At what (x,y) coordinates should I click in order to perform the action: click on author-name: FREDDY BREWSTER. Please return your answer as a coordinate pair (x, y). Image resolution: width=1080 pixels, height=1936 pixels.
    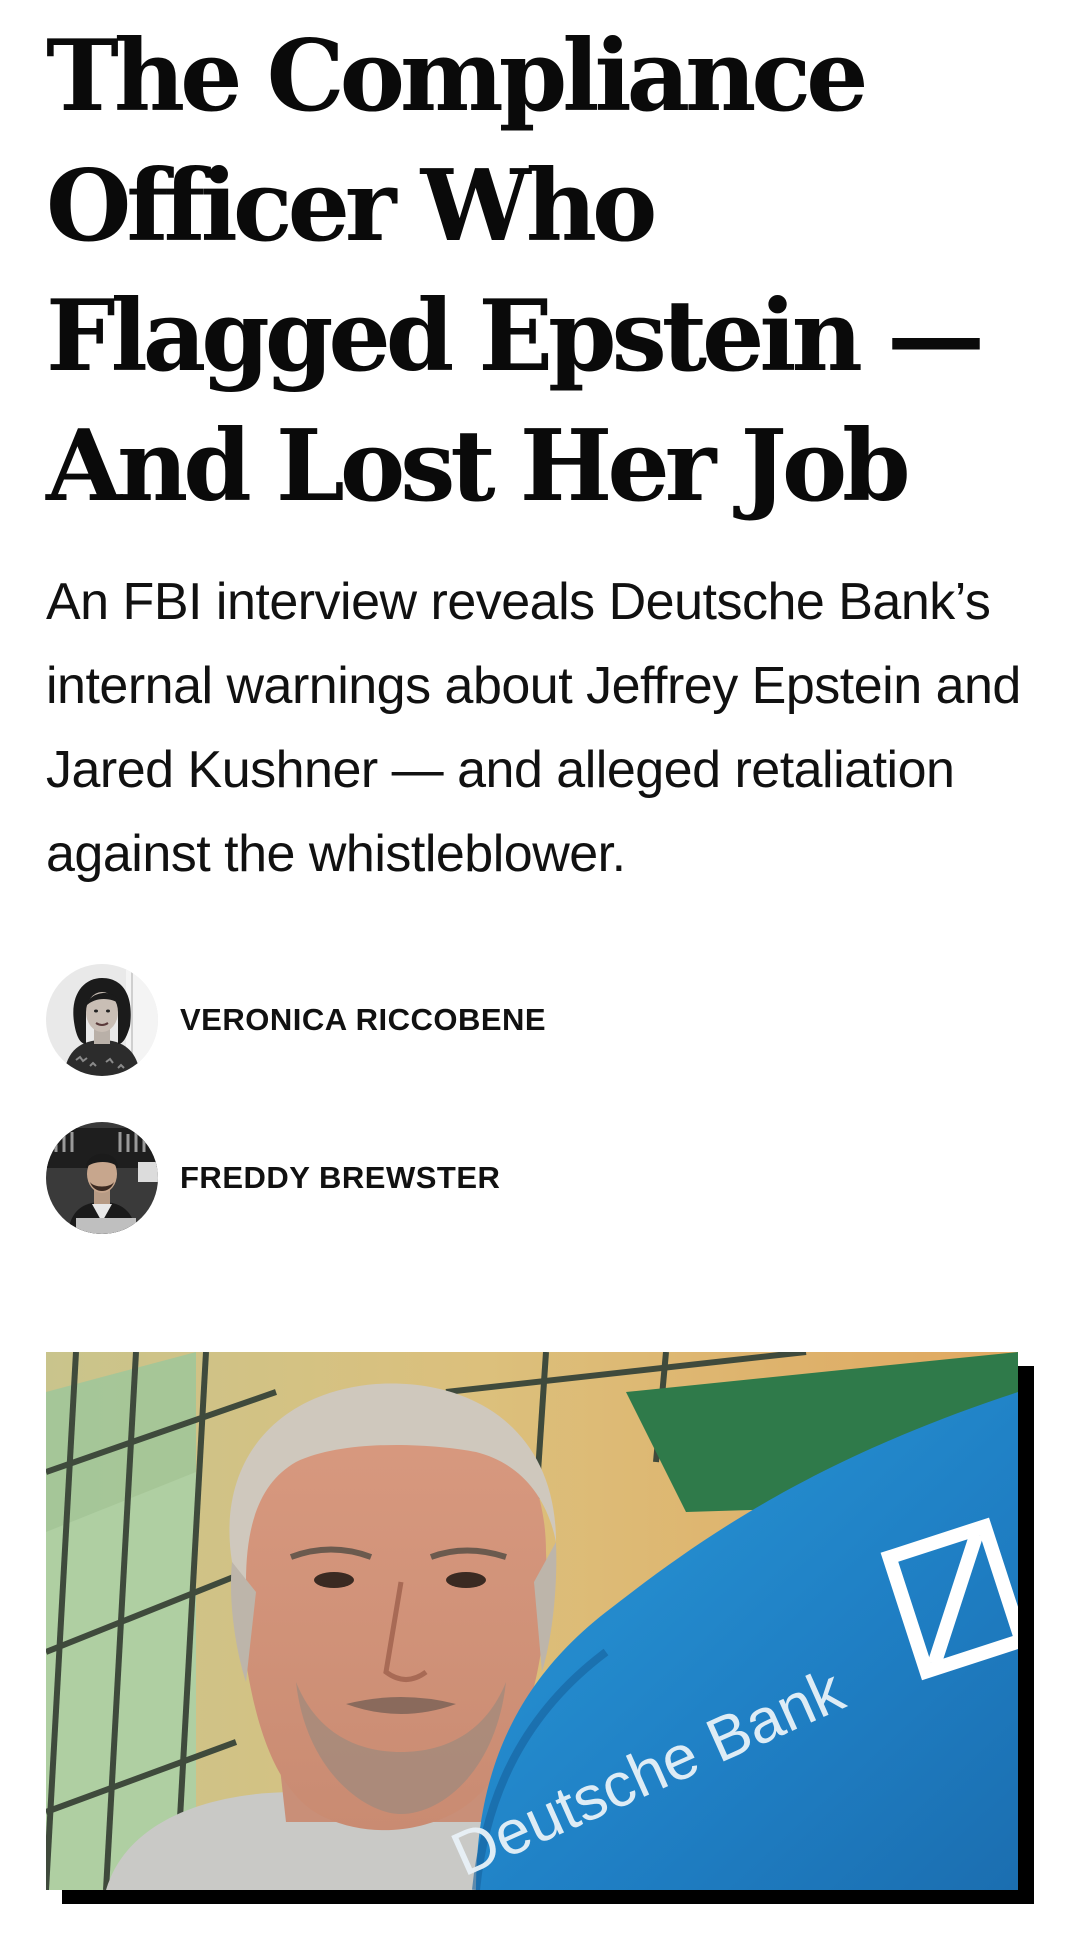
    Looking at the image, I should click on (340, 1178).